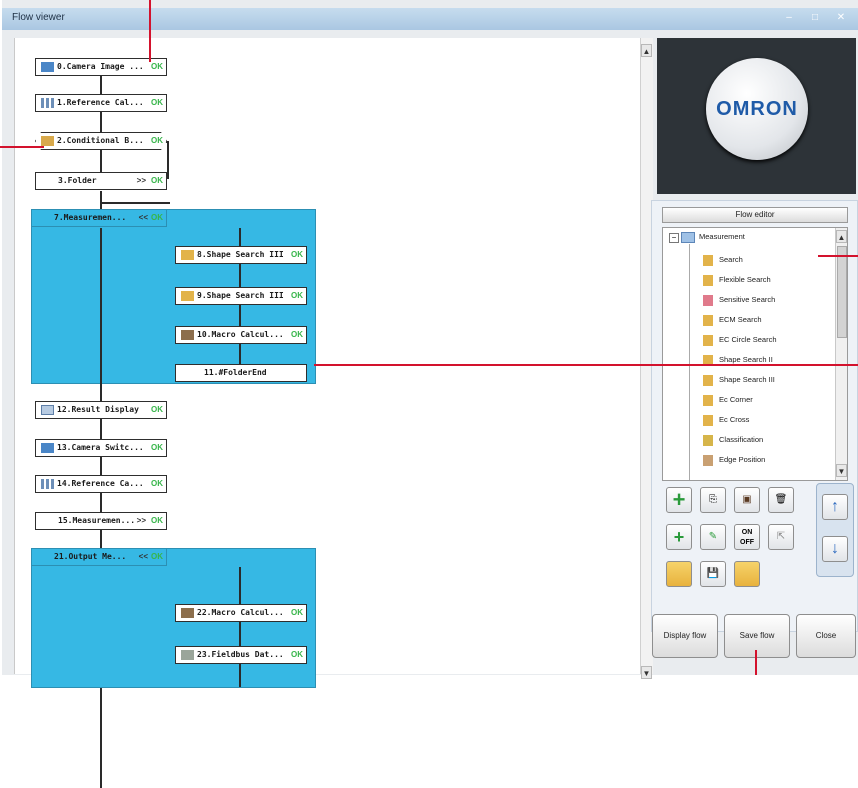  I want to click on cursor-icon: ⇱, so click(781, 537).